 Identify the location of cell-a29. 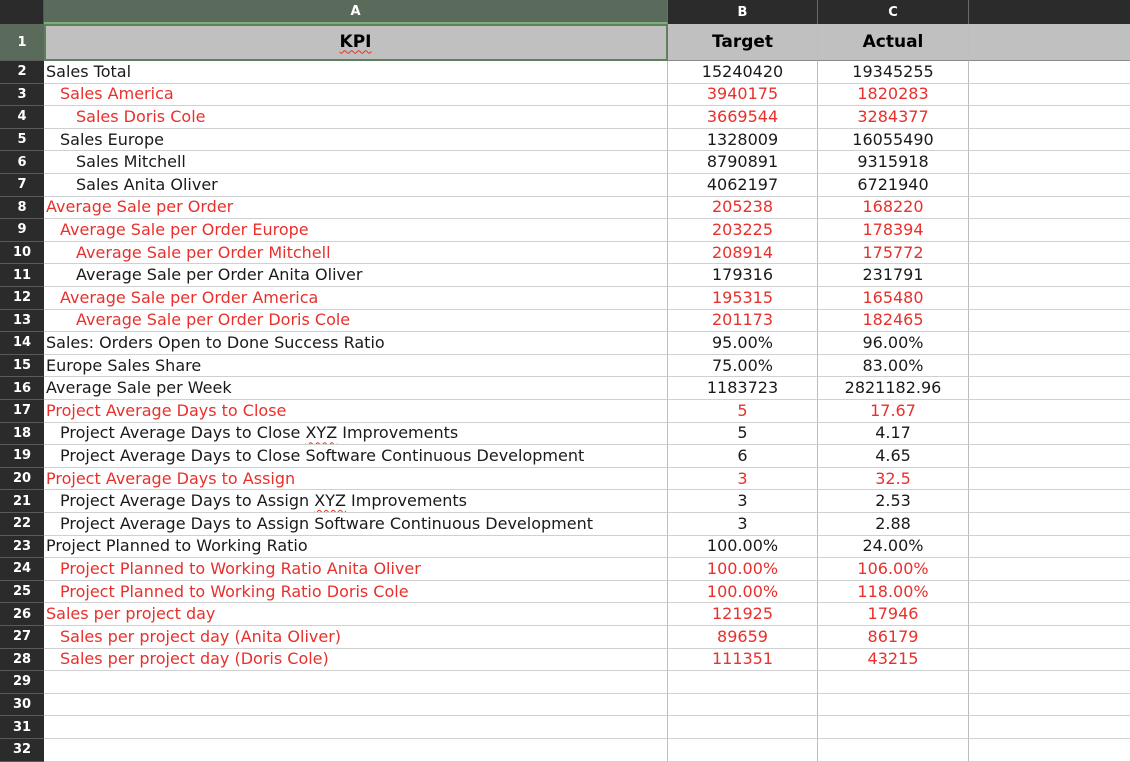
(356, 682).